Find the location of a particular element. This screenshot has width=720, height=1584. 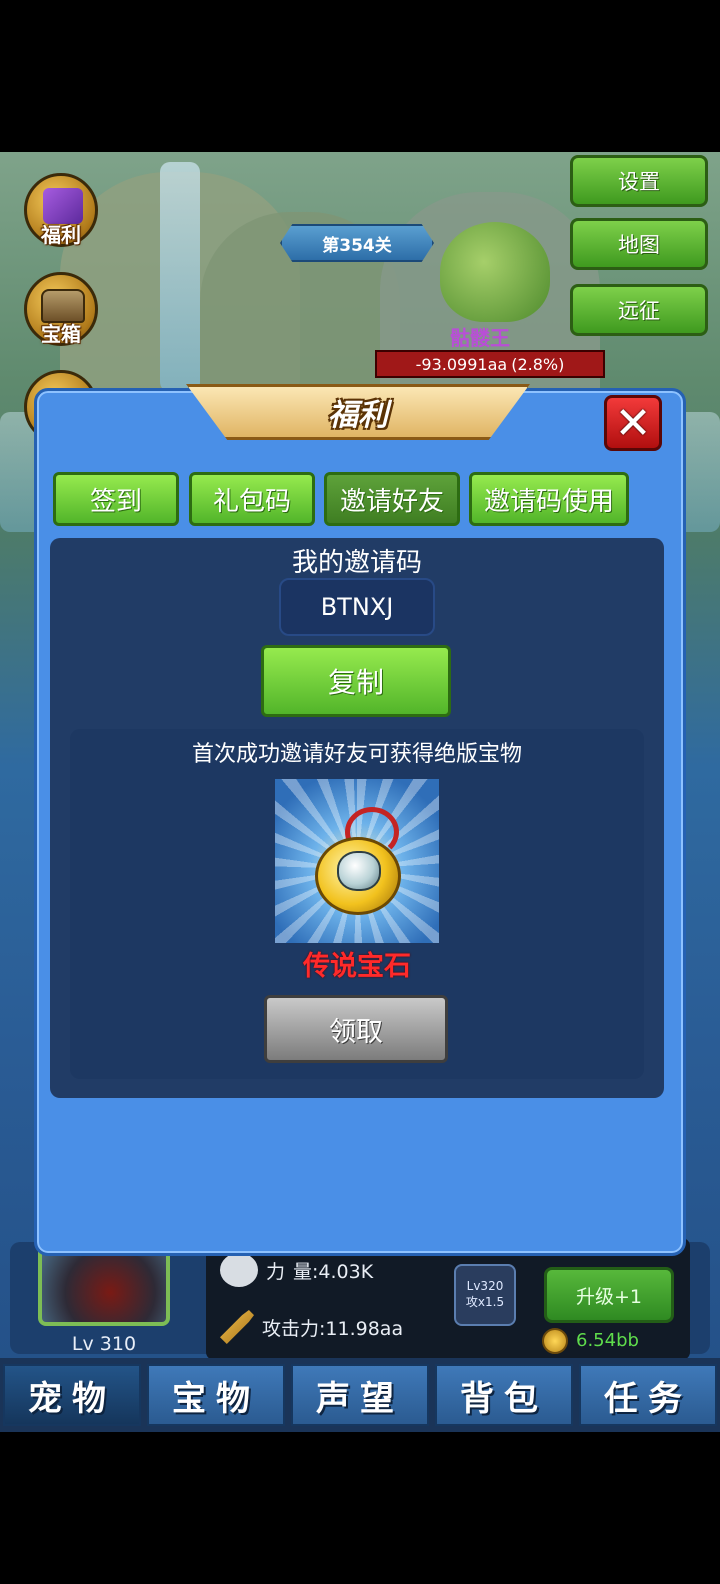

welfare-label: 福利 is located at coordinates (61, 235).